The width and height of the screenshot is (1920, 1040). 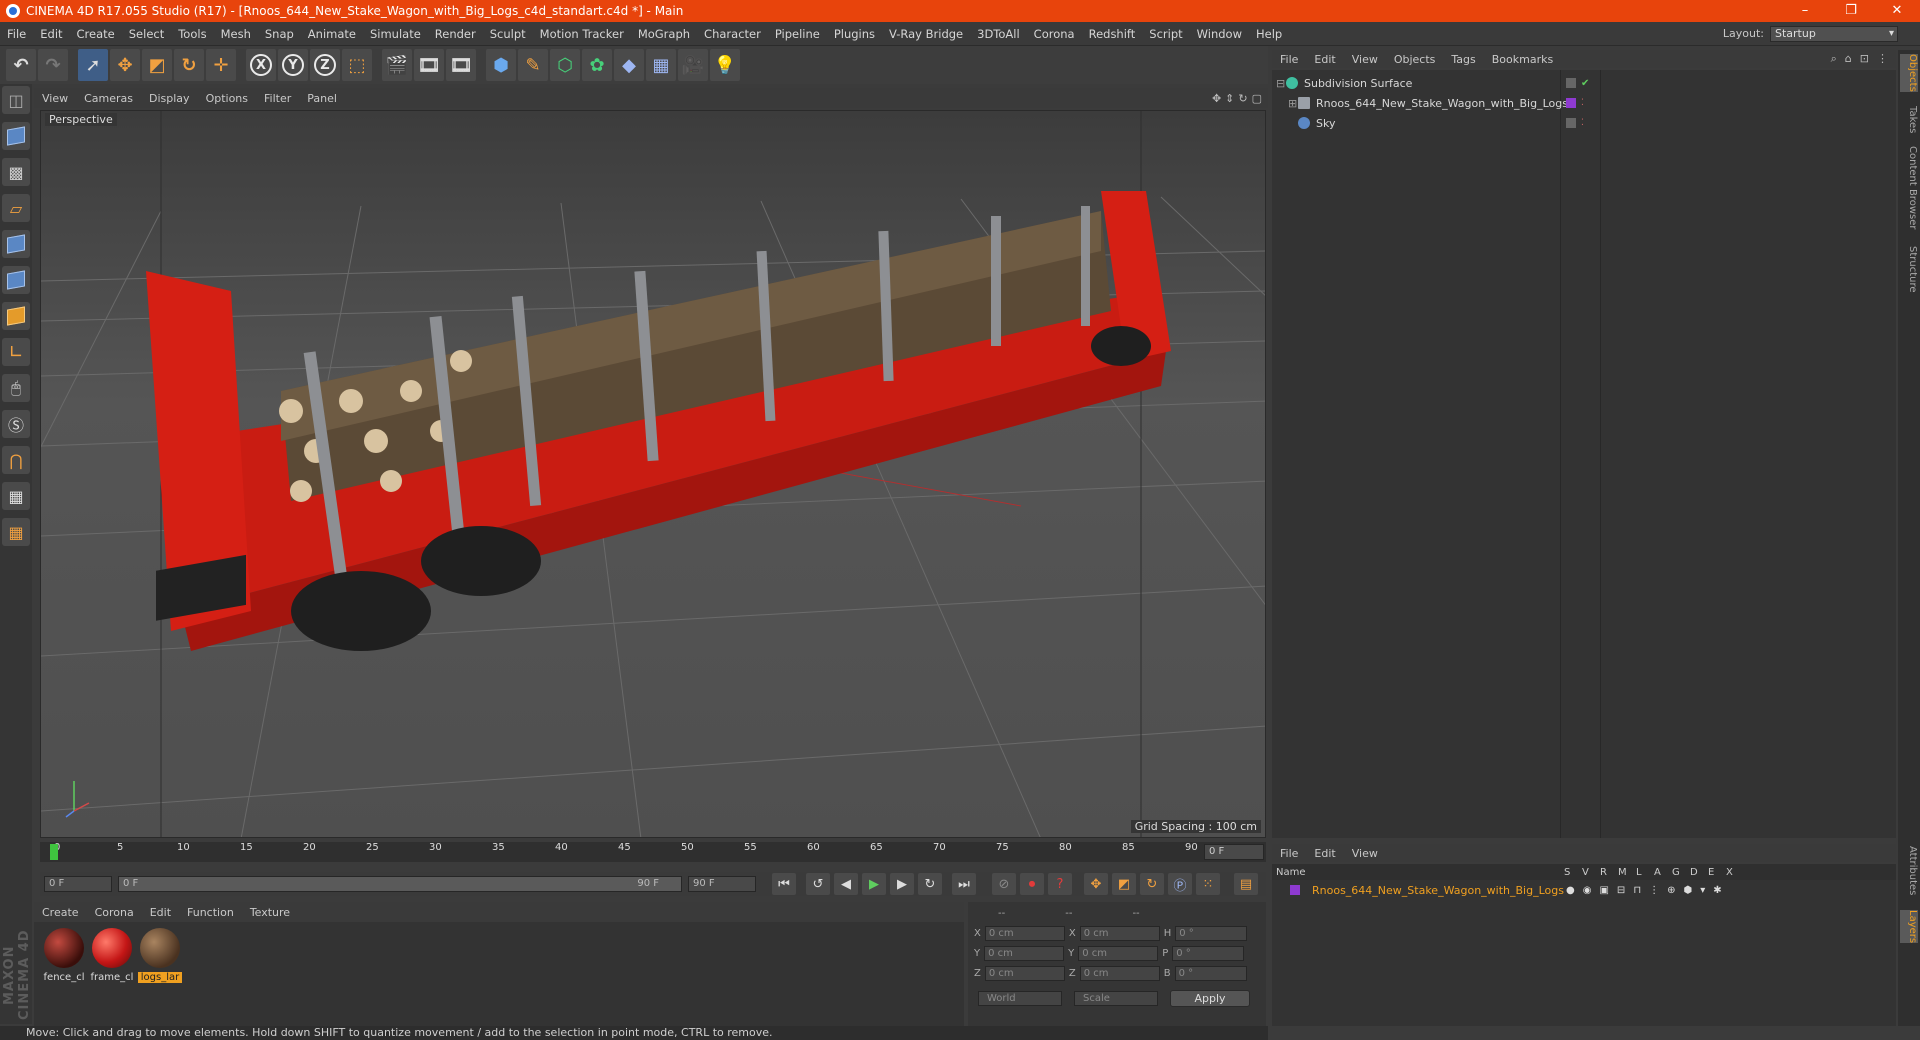 What do you see at coordinates (1289, 853) in the screenshot?
I see `layers-menu-file: File` at bounding box center [1289, 853].